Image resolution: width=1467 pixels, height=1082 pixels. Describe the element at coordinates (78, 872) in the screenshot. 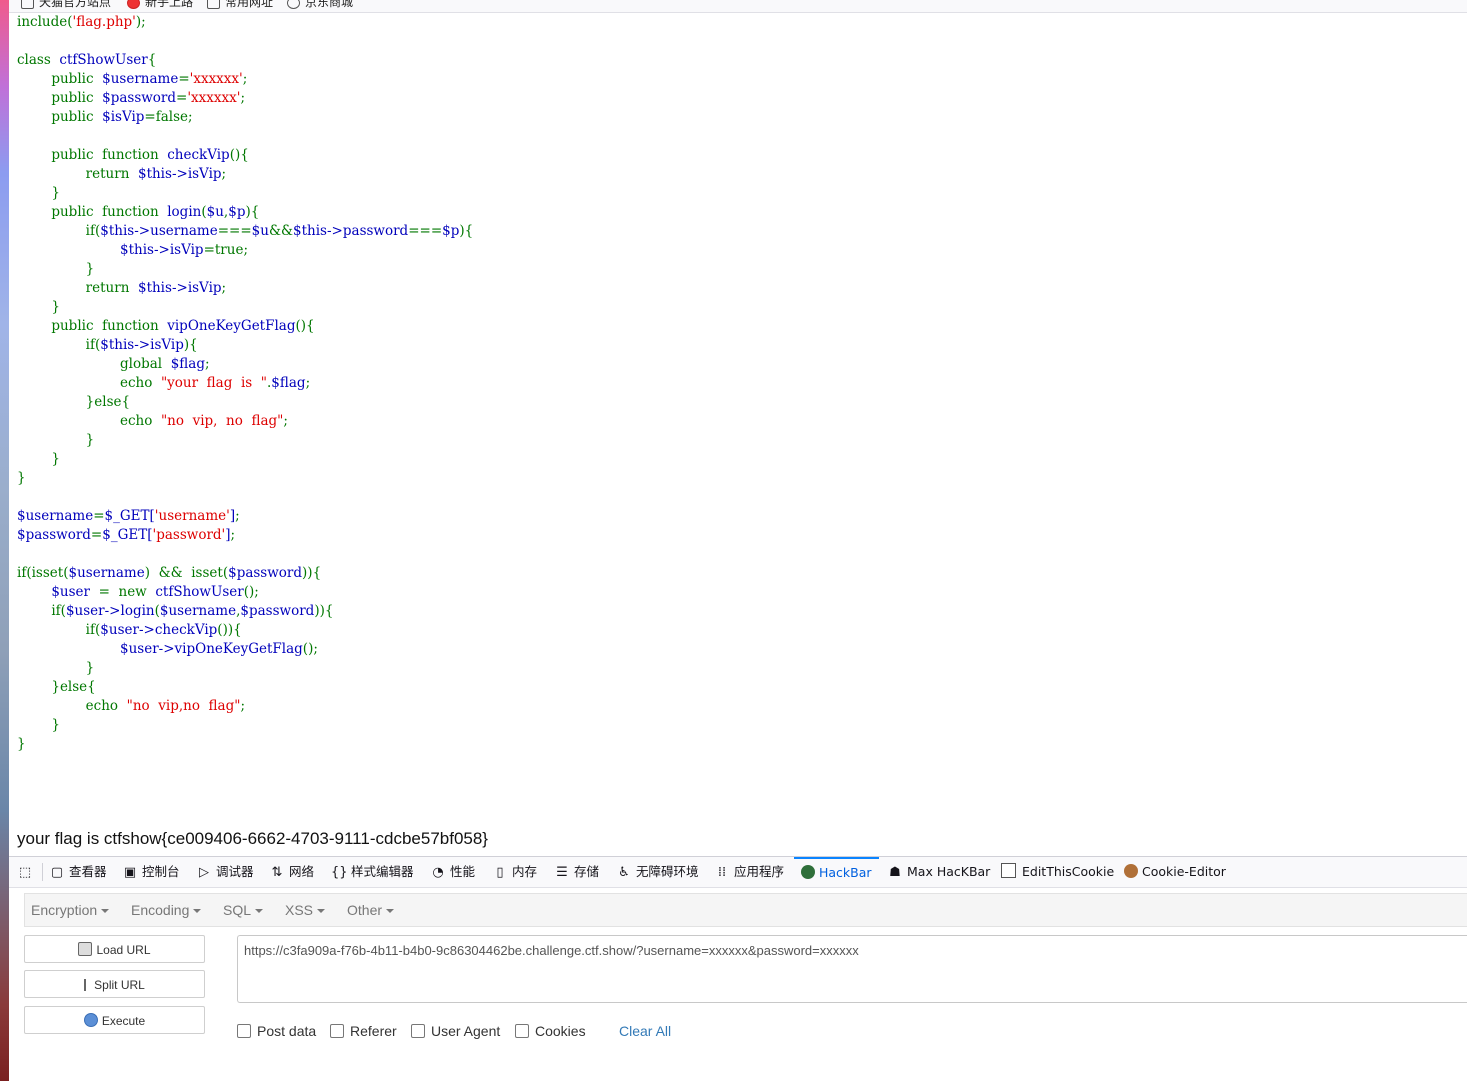

I see `tab-inspector: ▢ 查看器` at that location.